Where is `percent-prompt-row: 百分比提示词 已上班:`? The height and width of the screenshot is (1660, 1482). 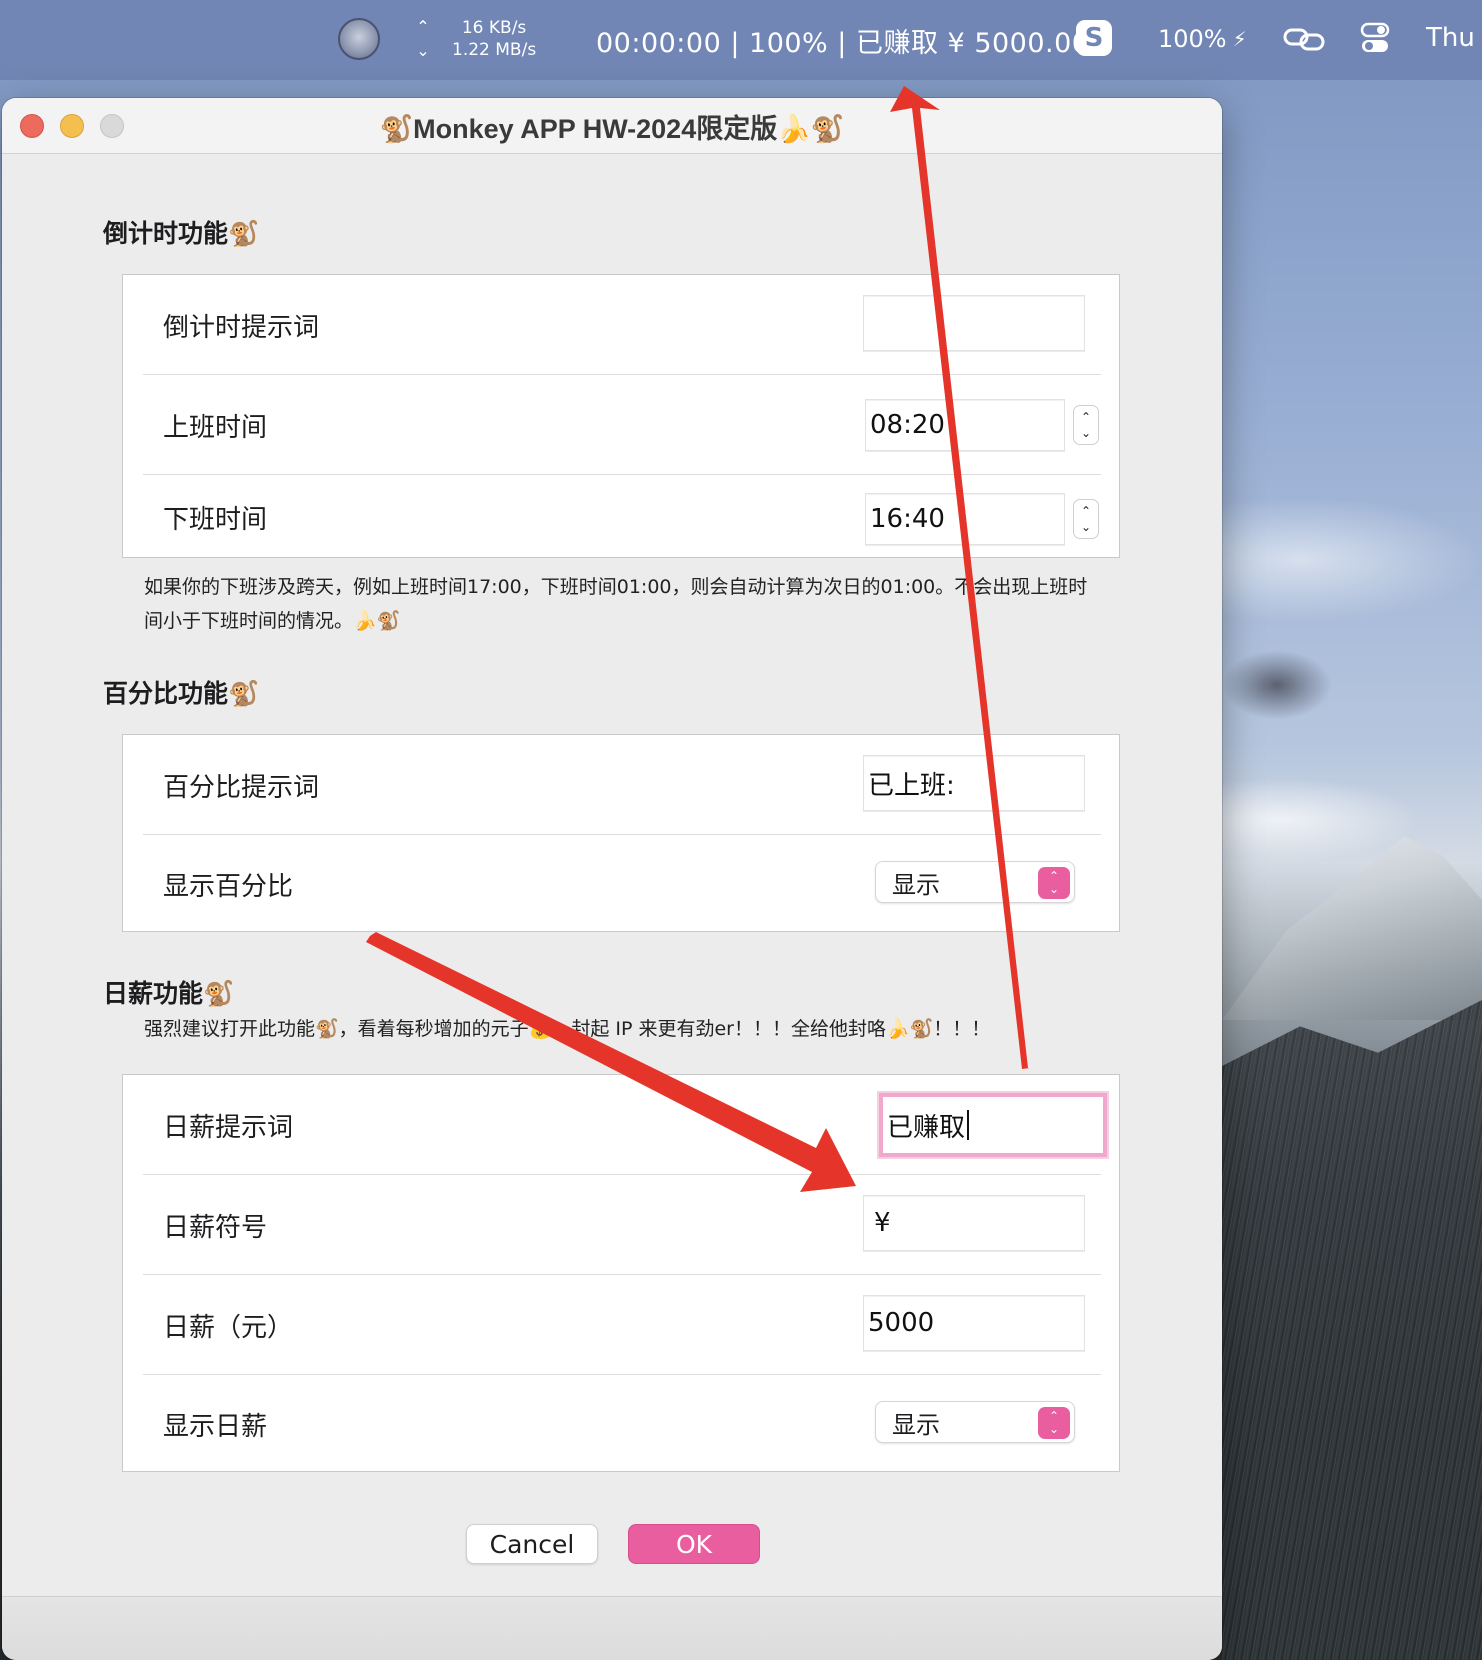 percent-prompt-row: 百分比提示词 已上班: is located at coordinates (622, 785).